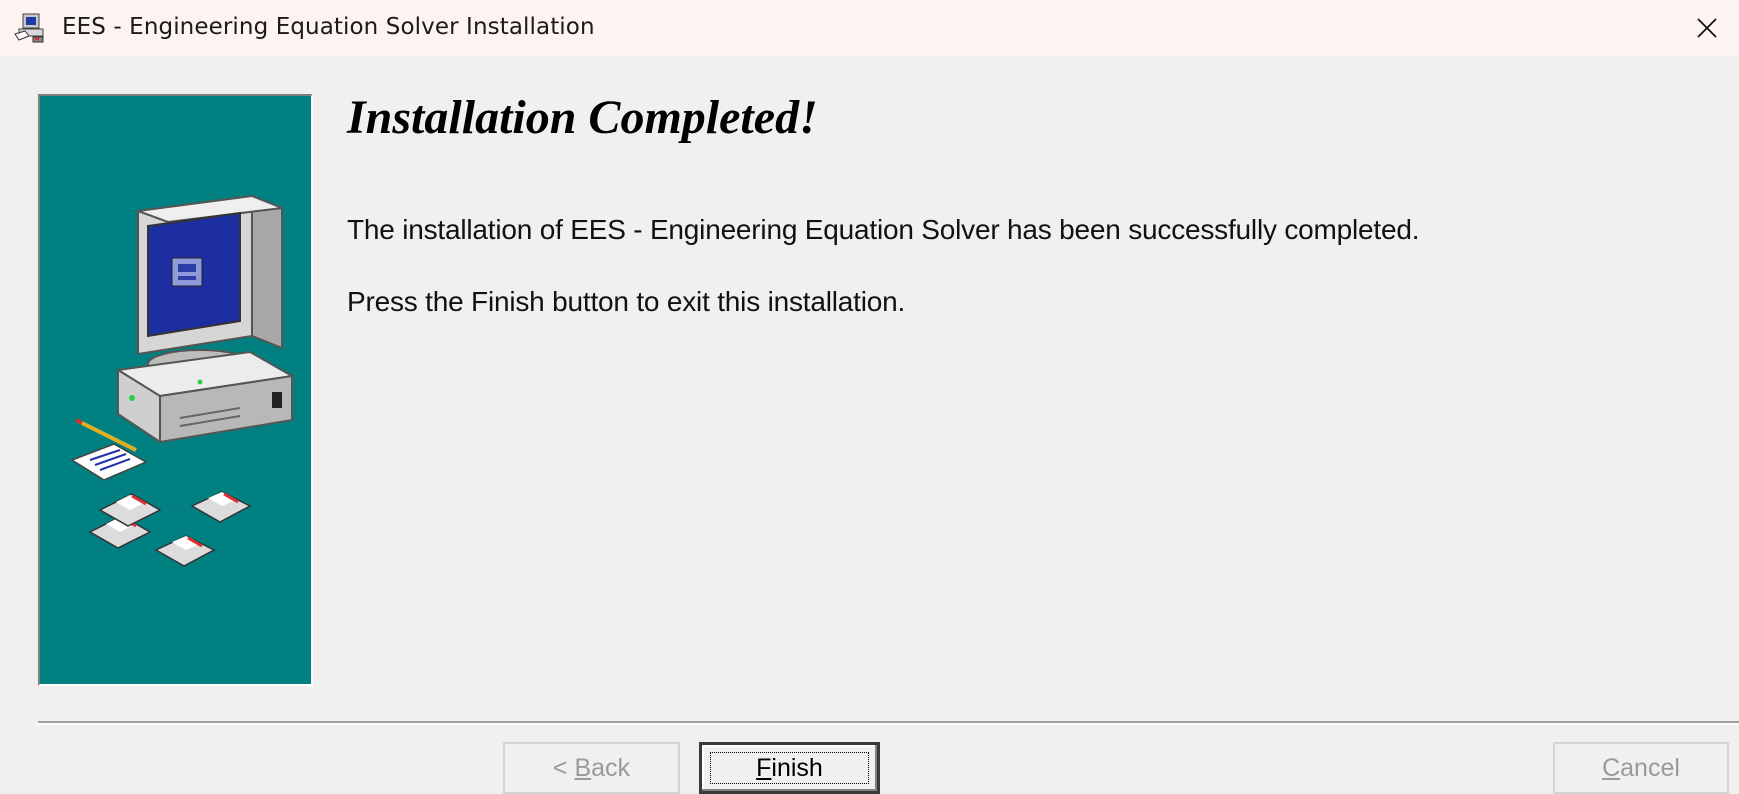 Image resolution: width=1739 pixels, height=794 pixels. I want to click on page-heading: Installation Completed!, so click(582, 117).